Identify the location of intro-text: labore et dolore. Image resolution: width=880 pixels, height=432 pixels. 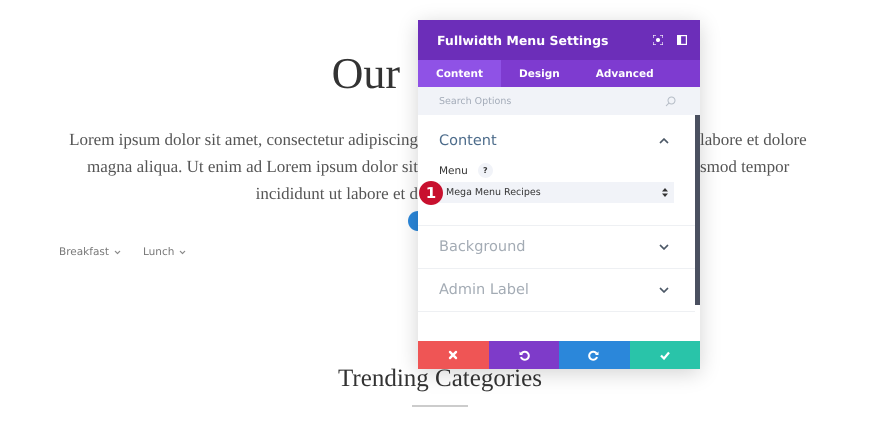
(753, 139).